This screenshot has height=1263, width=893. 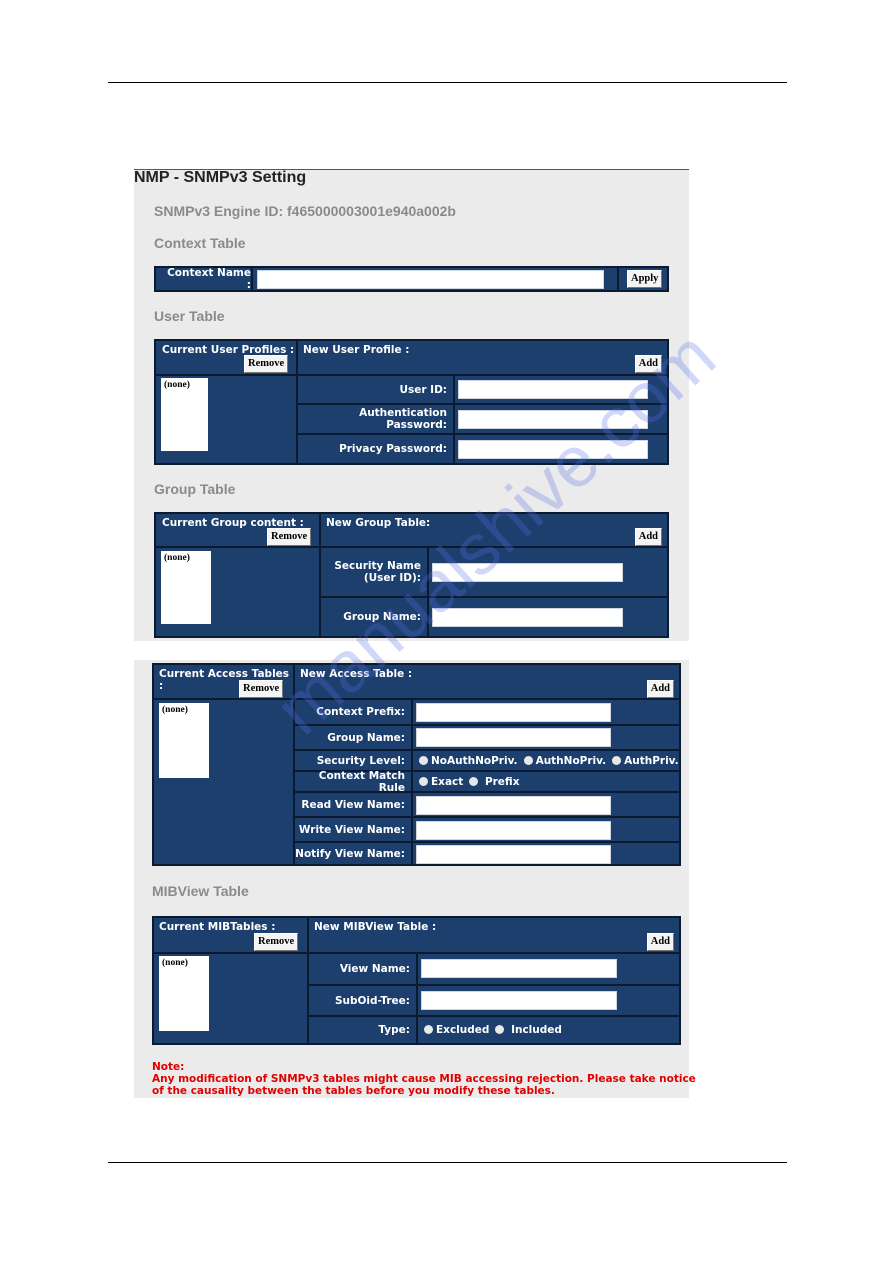 What do you see at coordinates (220, 177) in the screenshot?
I see `page-title: NMP - SNMPv3 Setting` at bounding box center [220, 177].